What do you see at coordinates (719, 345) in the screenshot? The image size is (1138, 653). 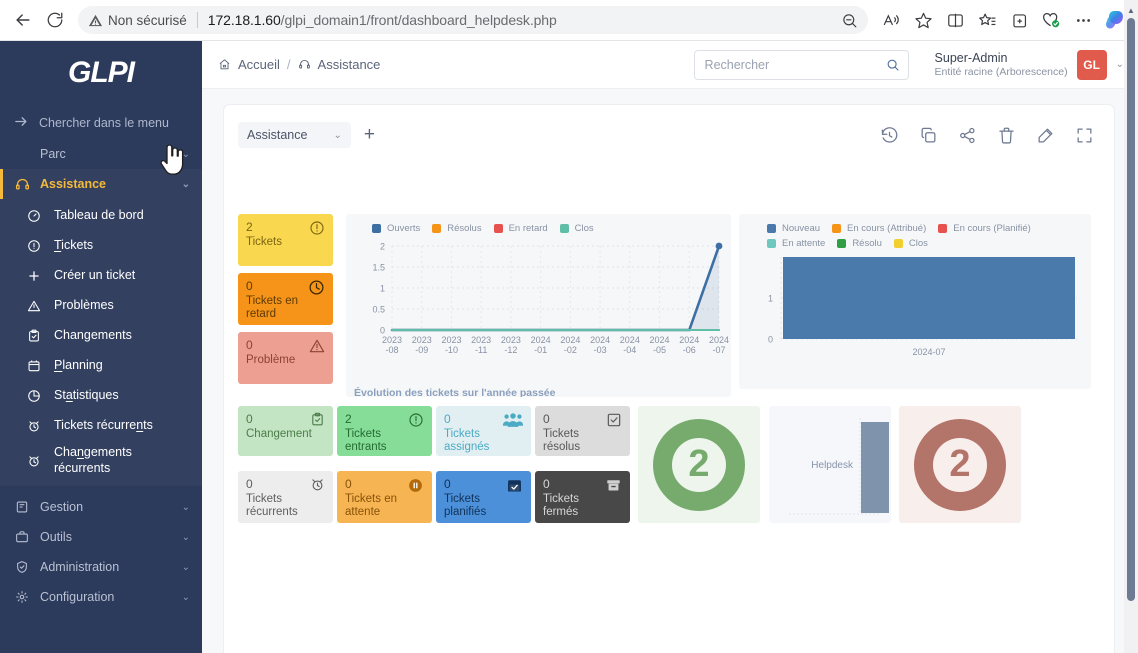 I see `x-tick-label: 2024-07` at bounding box center [719, 345].